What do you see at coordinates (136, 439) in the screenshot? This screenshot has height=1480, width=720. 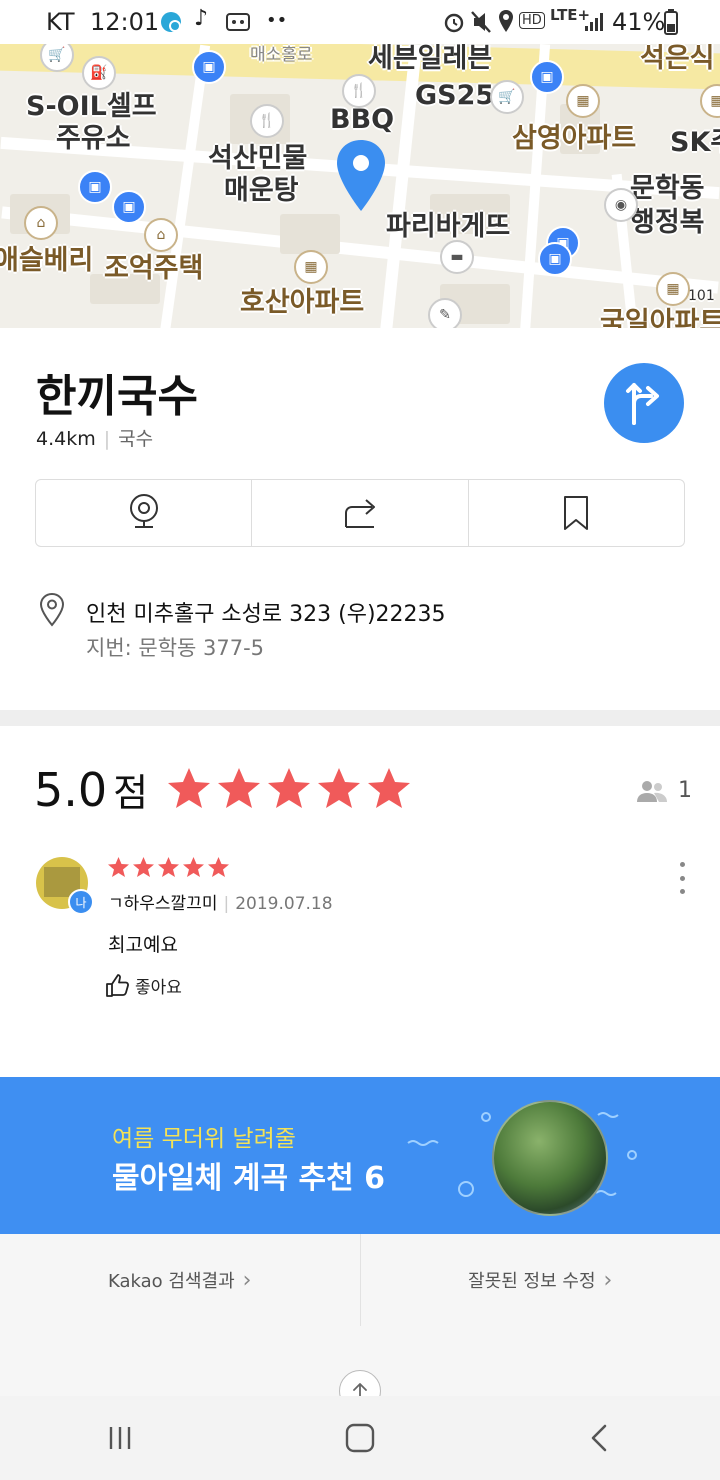 I see `category-label: 국수` at bounding box center [136, 439].